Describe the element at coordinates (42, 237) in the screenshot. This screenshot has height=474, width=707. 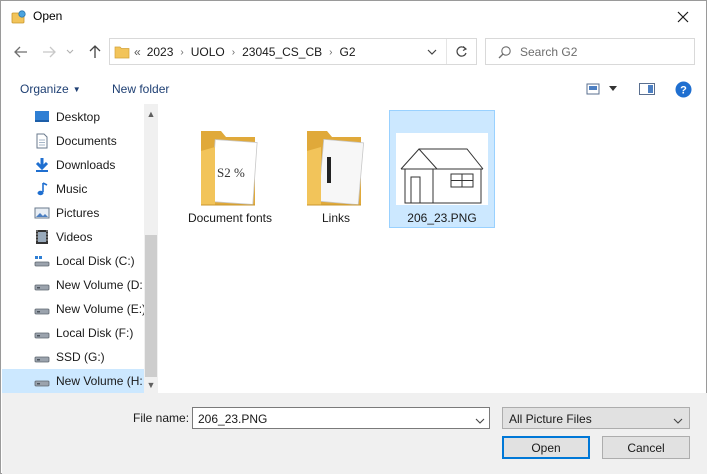
I see `videos-icon` at that location.